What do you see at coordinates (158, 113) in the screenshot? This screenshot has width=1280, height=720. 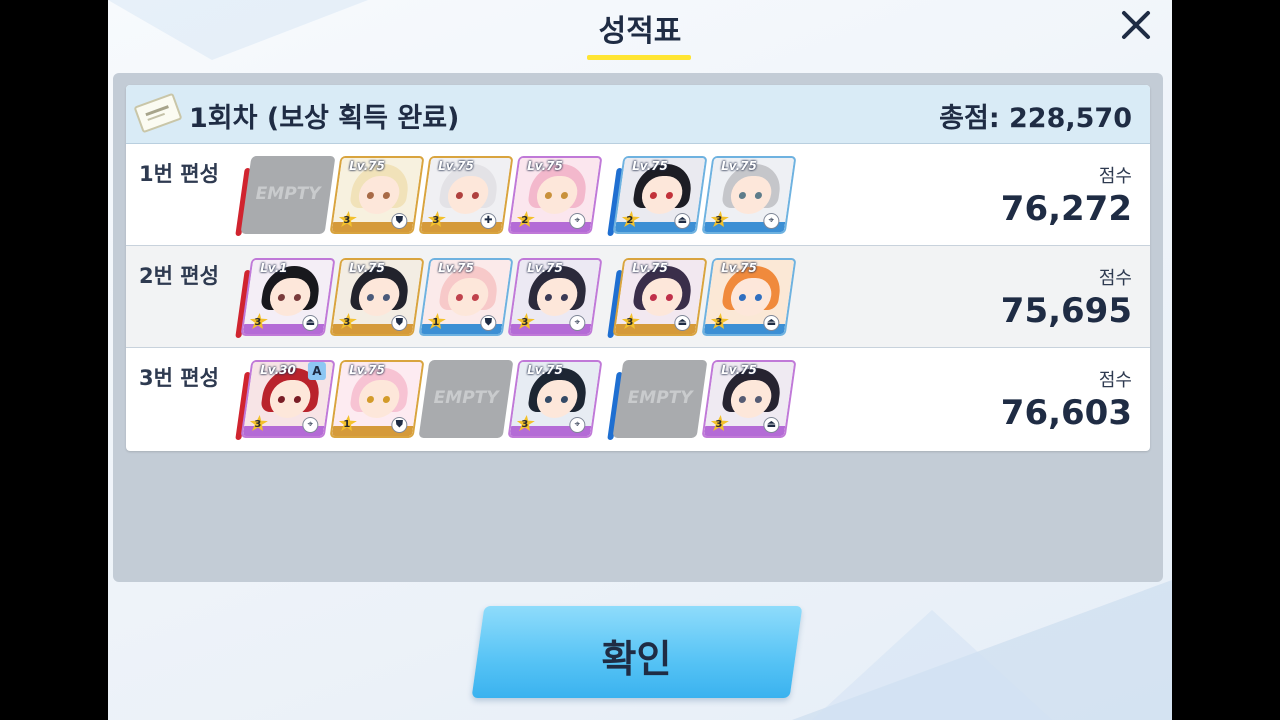 I see `ticket-icon` at bounding box center [158, 113].